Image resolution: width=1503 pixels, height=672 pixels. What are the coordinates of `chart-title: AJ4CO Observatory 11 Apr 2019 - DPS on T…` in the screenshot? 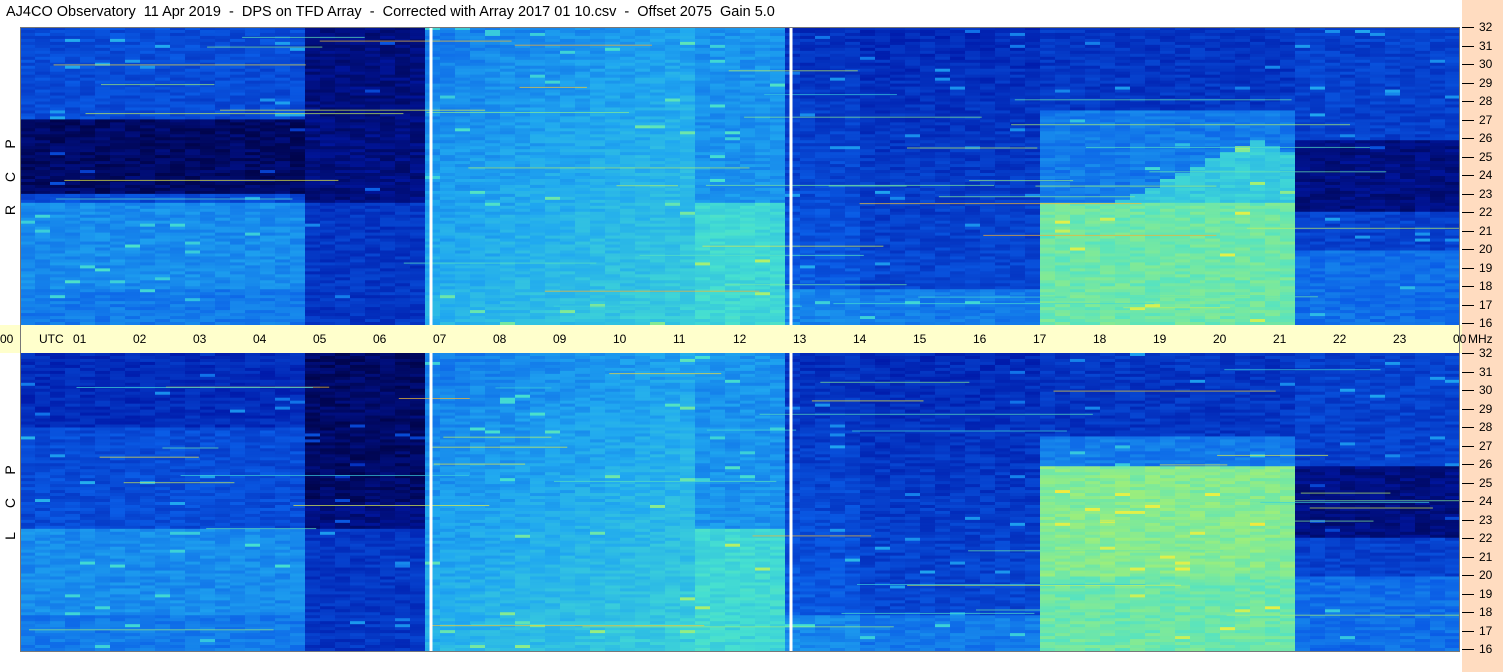 It's located at (390, 12).